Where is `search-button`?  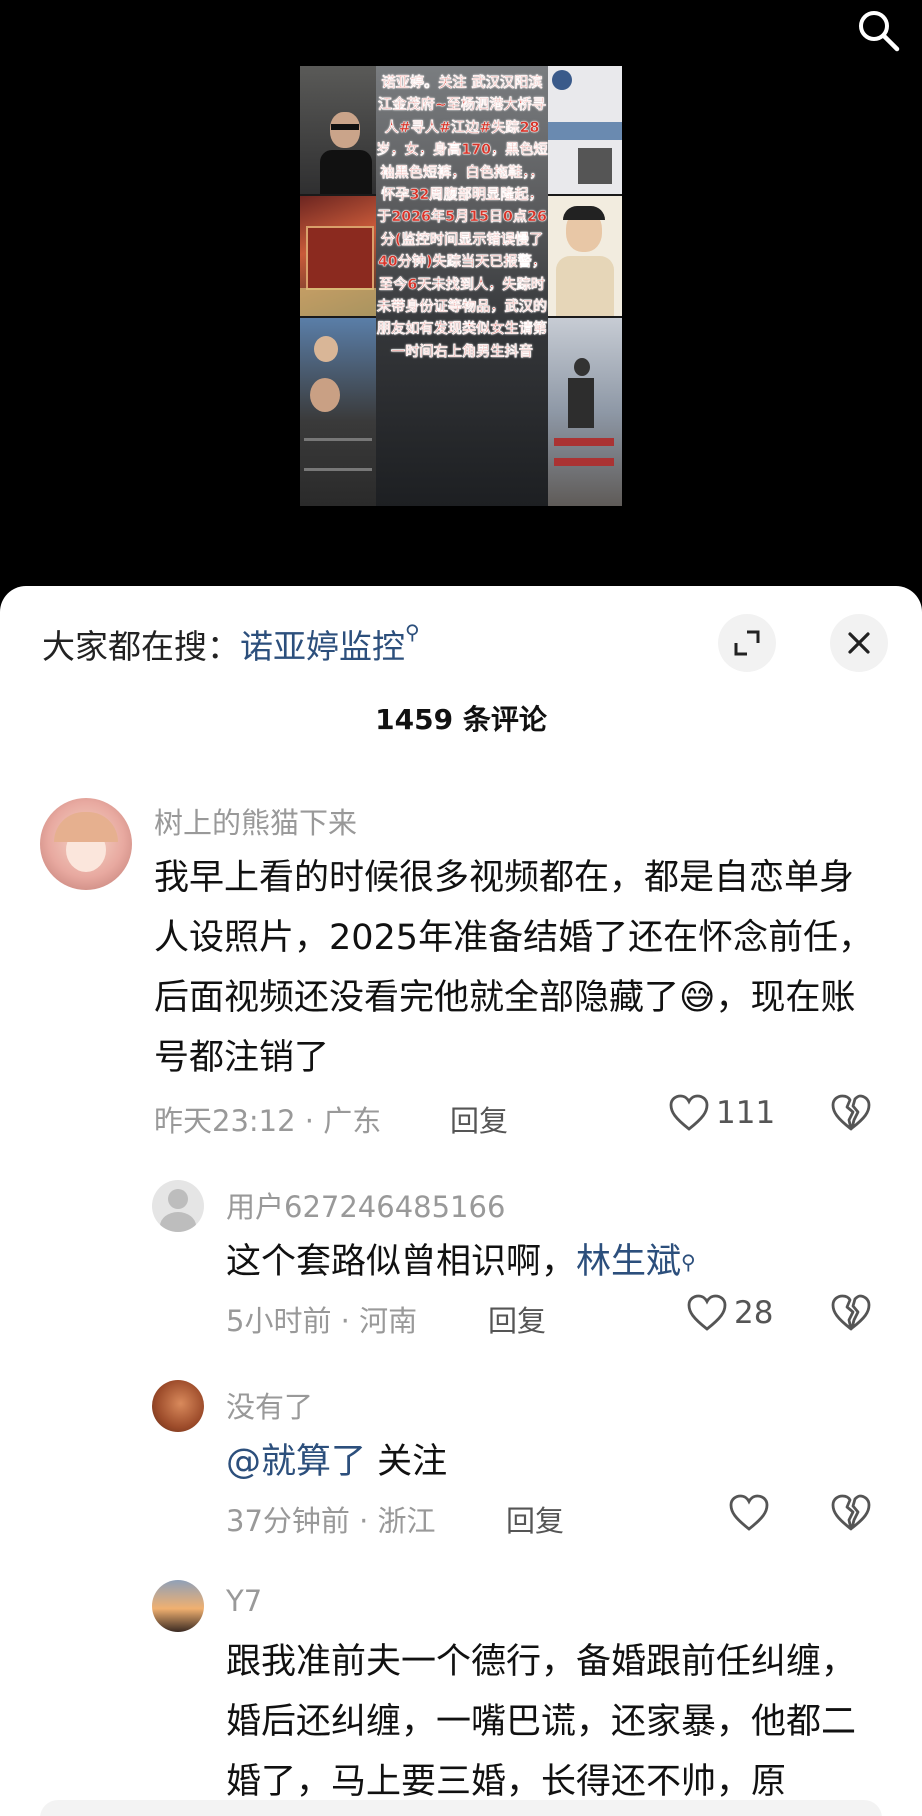 search-button is located at coordinates (878, 30).